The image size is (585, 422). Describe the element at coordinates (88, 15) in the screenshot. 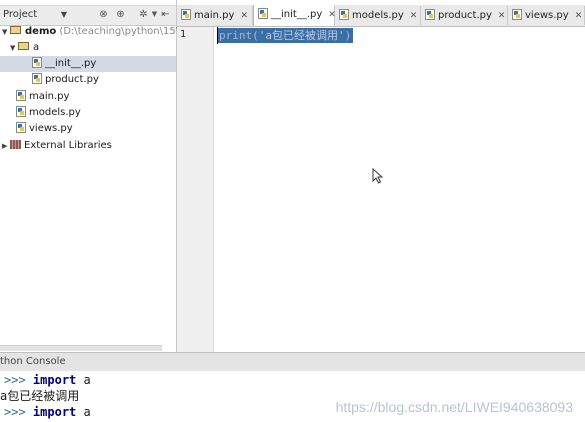

I see `project-toolbar: Project ▼ ⊗ ⊕ ✲ ▼ ⇤` at that location.